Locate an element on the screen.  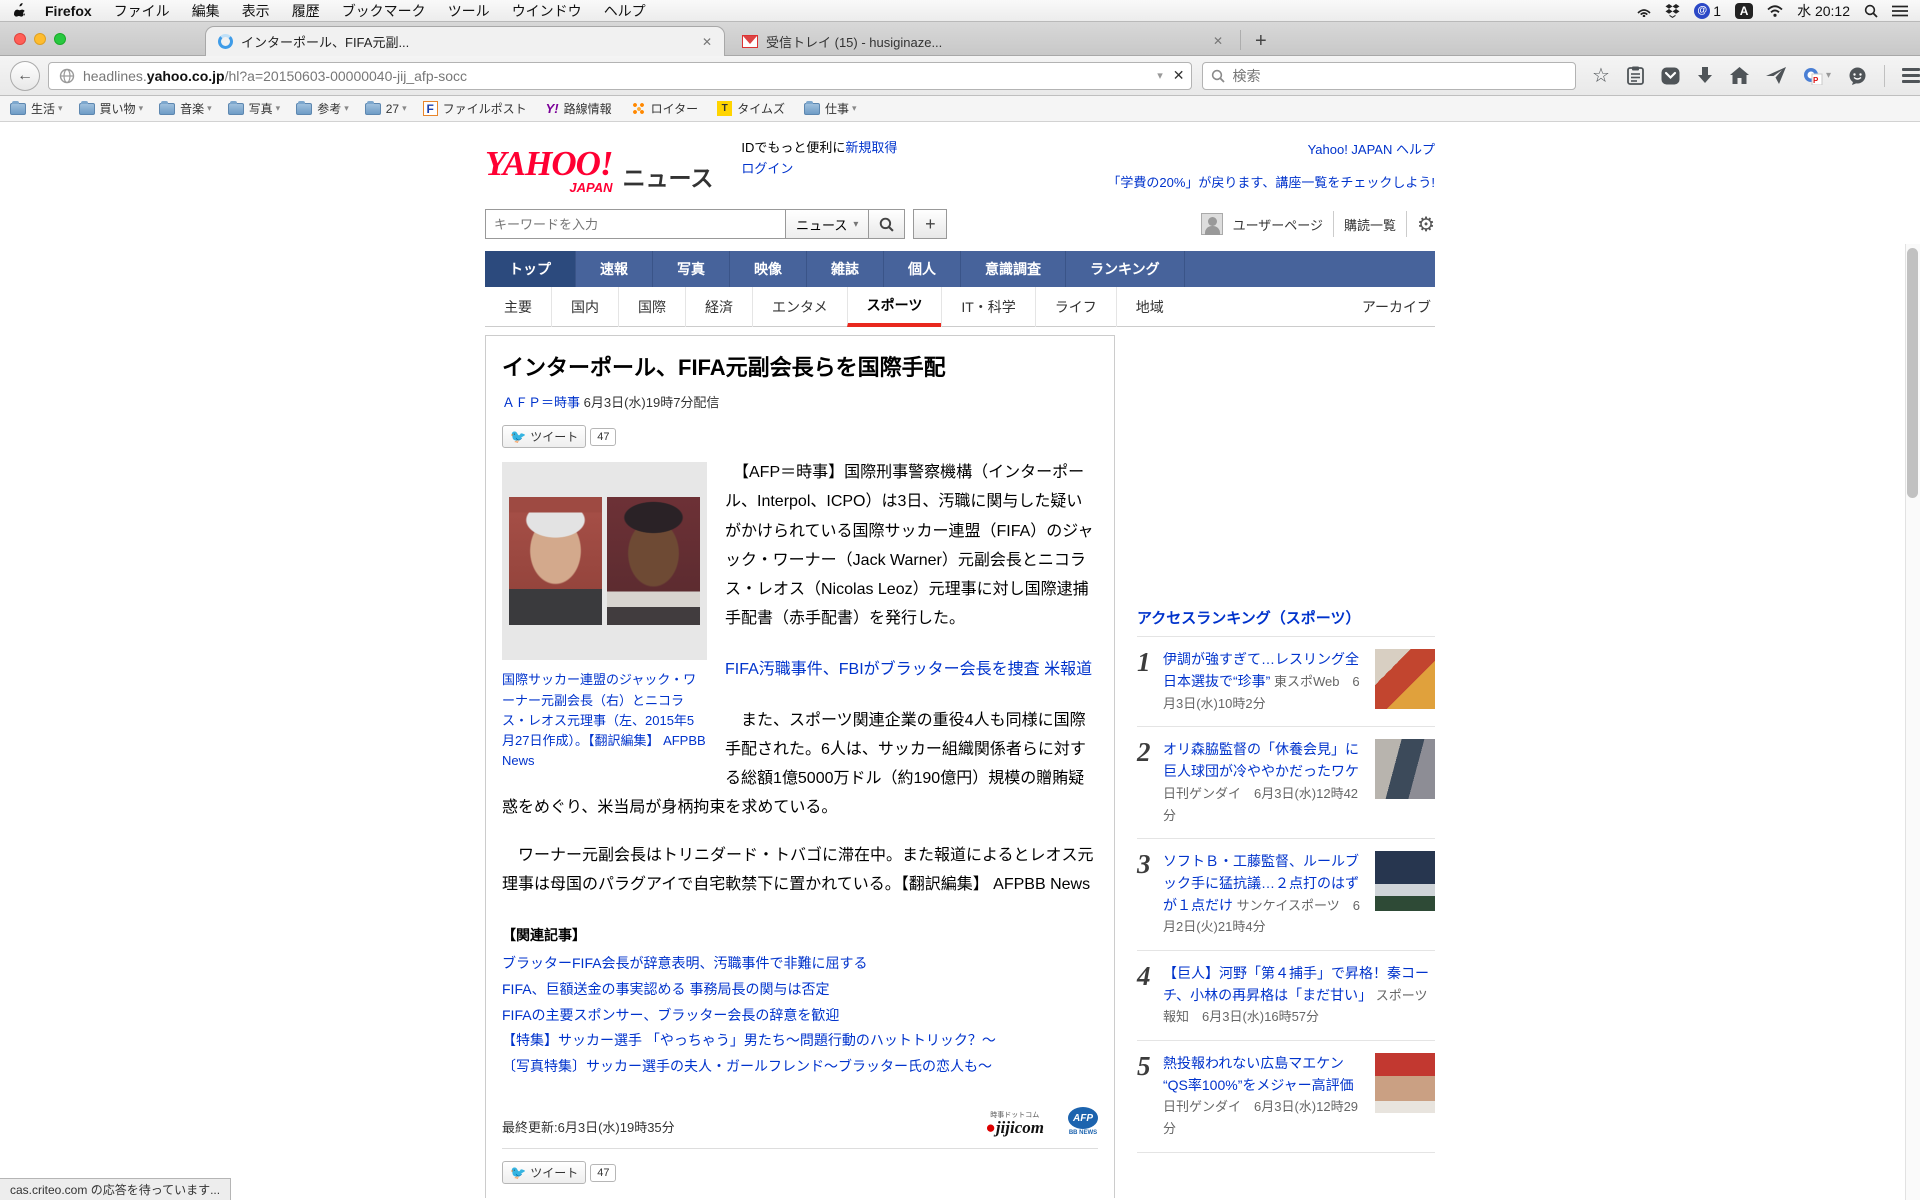
menu-edit: 編集 is located at coordinates (206, 11).